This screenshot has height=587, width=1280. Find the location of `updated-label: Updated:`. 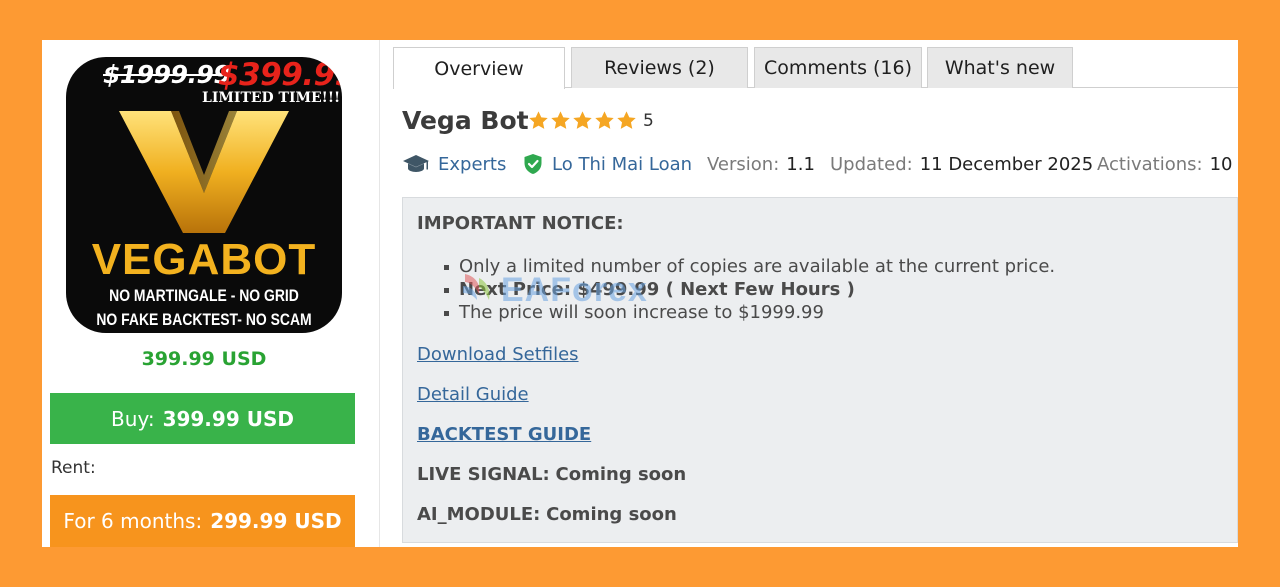

updated-label: Updated: is located at coordinates (871, 164).